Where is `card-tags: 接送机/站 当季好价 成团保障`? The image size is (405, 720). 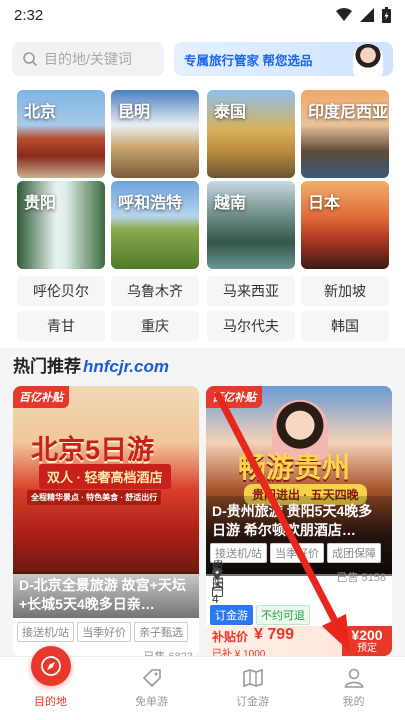
card-tags: 接送机/站 当季好价 成团保障 is located at coordinates (296, 553).